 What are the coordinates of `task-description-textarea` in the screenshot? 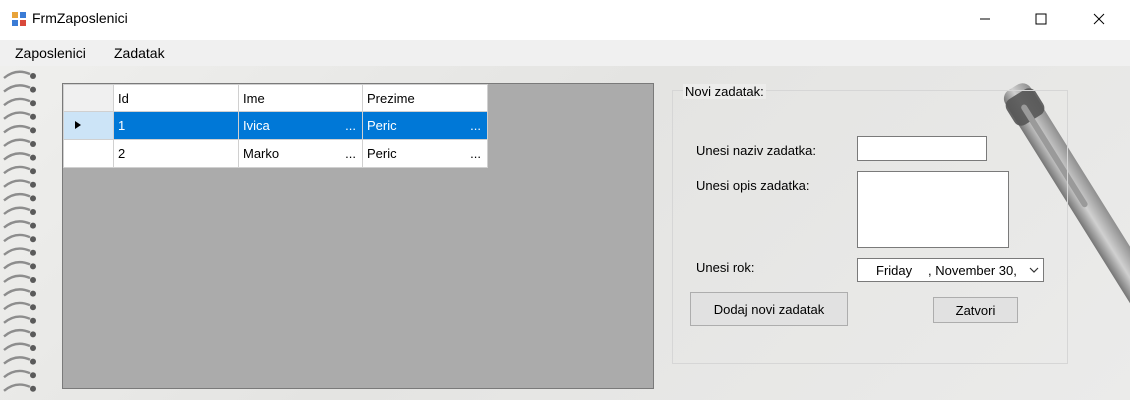 It's located at (933, 209).